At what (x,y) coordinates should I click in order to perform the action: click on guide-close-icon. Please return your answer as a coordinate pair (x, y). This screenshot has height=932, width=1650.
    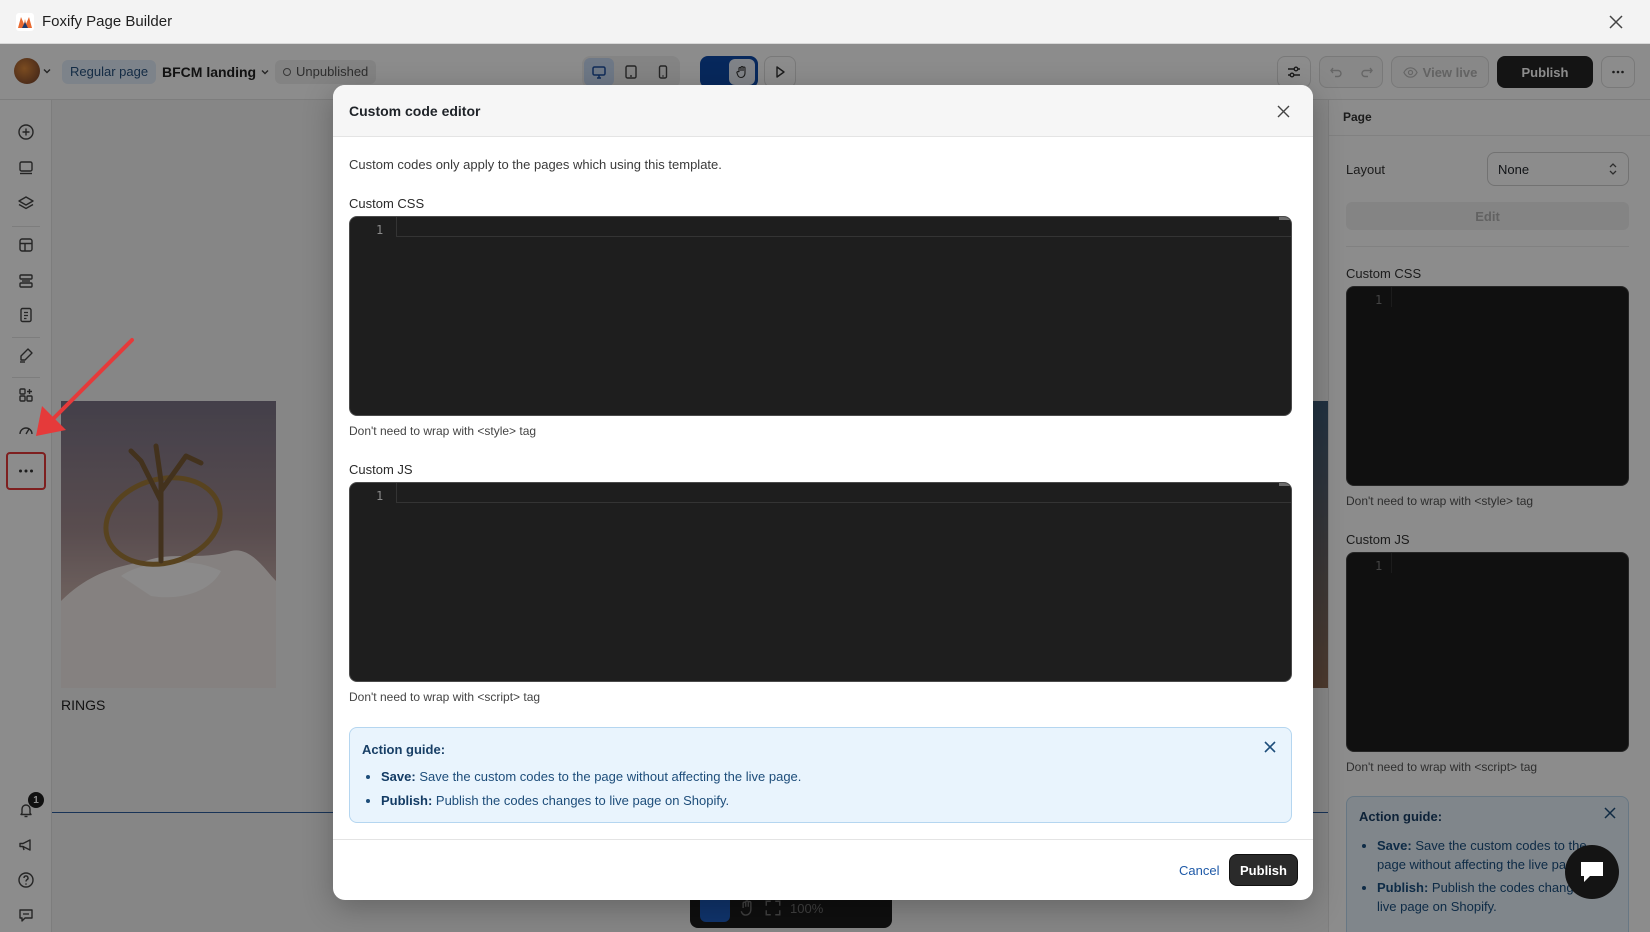
    Looking at the image, I should click on (1270, 747).